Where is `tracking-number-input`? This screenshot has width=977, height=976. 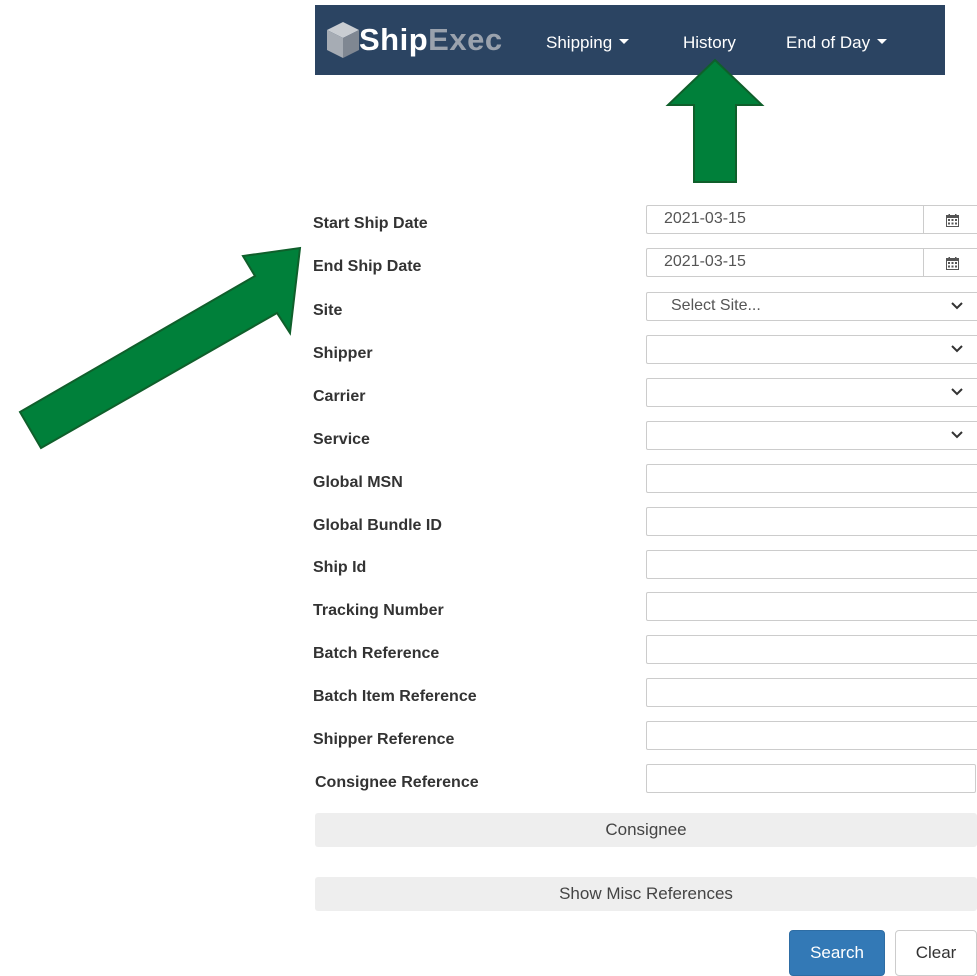
tracking-number-input is located at coordinates (811, 606).